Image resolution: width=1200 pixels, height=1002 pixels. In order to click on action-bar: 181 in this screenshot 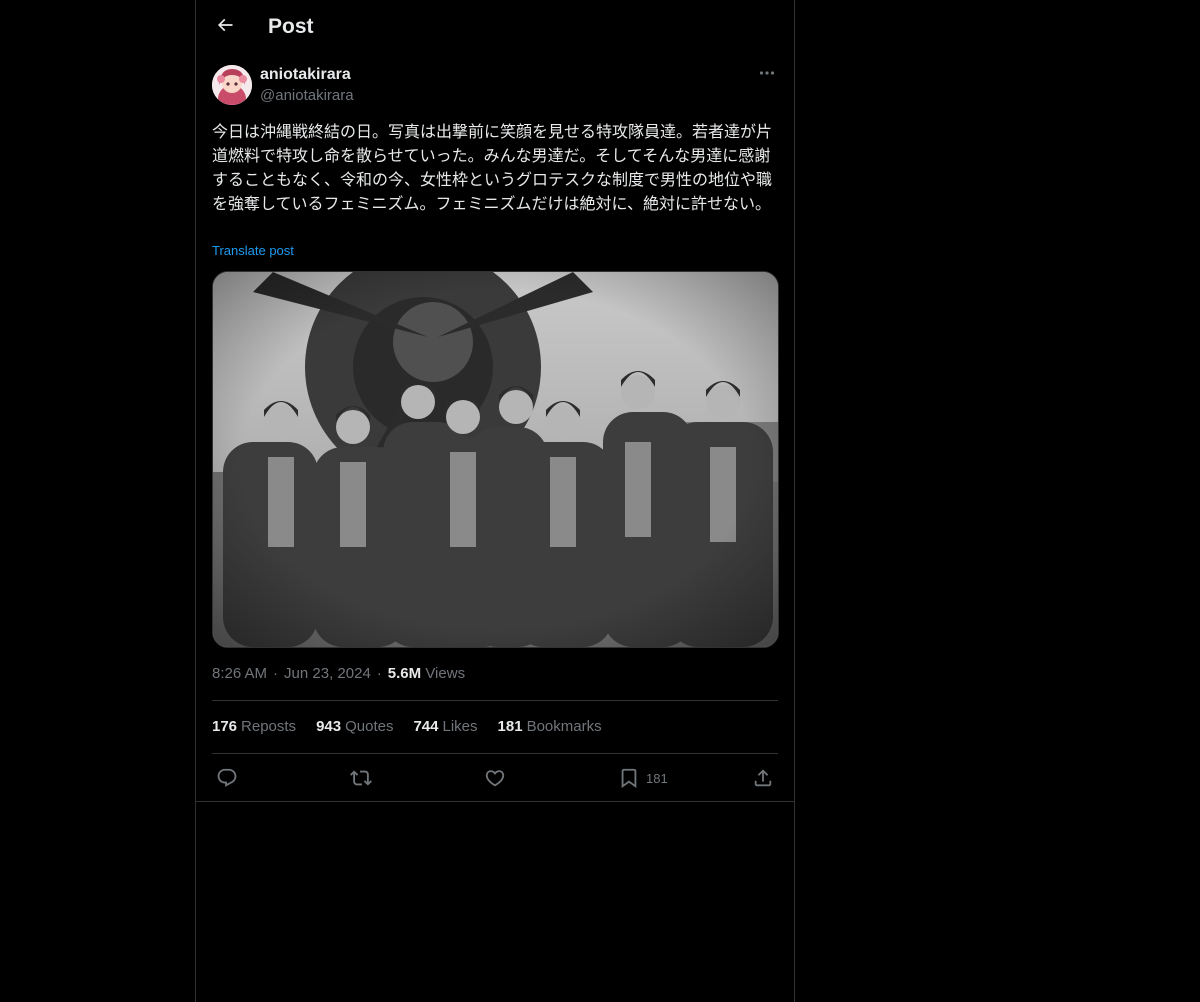, I will do `click(495, 778)`.